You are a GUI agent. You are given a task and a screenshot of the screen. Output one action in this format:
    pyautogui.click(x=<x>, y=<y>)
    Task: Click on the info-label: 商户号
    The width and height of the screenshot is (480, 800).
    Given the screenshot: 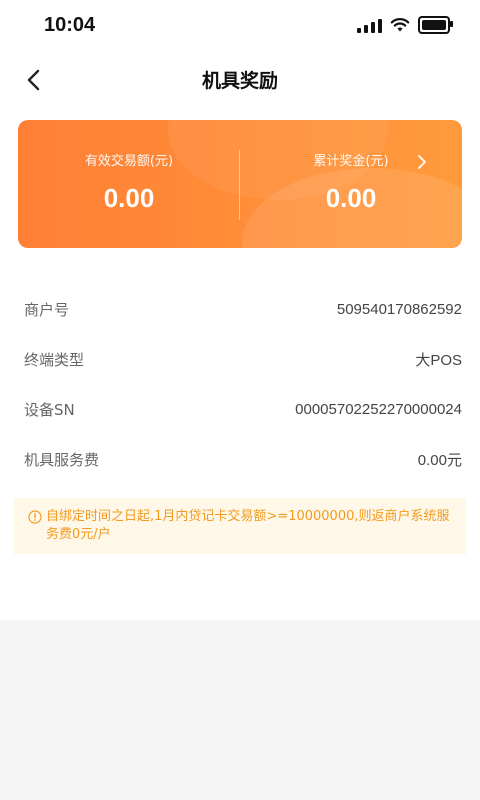 What is the action you would take?
    pyautogui.click(x=47, y=309)
    